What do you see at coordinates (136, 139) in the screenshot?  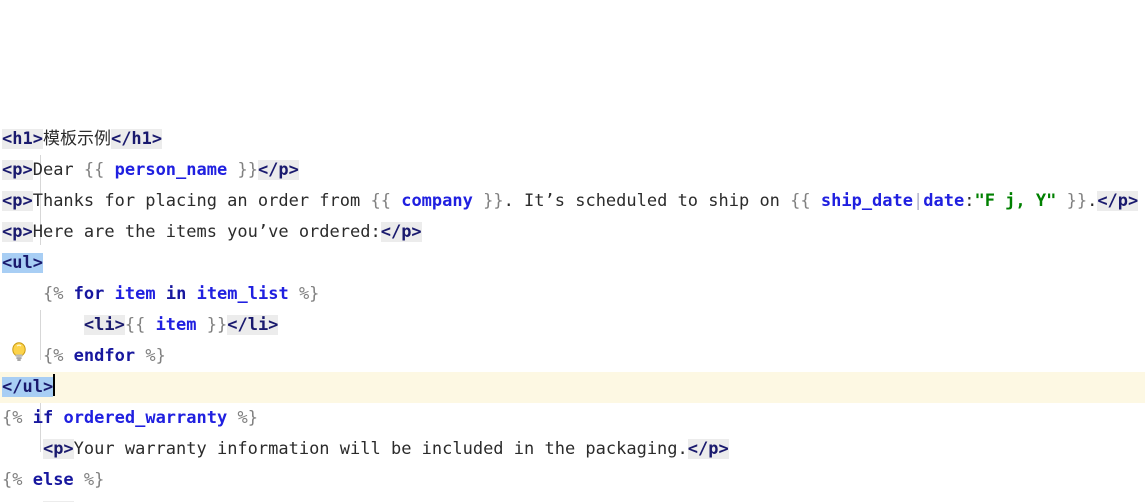 I see `token-tag: </h1>` at bounding box center [136, 139].